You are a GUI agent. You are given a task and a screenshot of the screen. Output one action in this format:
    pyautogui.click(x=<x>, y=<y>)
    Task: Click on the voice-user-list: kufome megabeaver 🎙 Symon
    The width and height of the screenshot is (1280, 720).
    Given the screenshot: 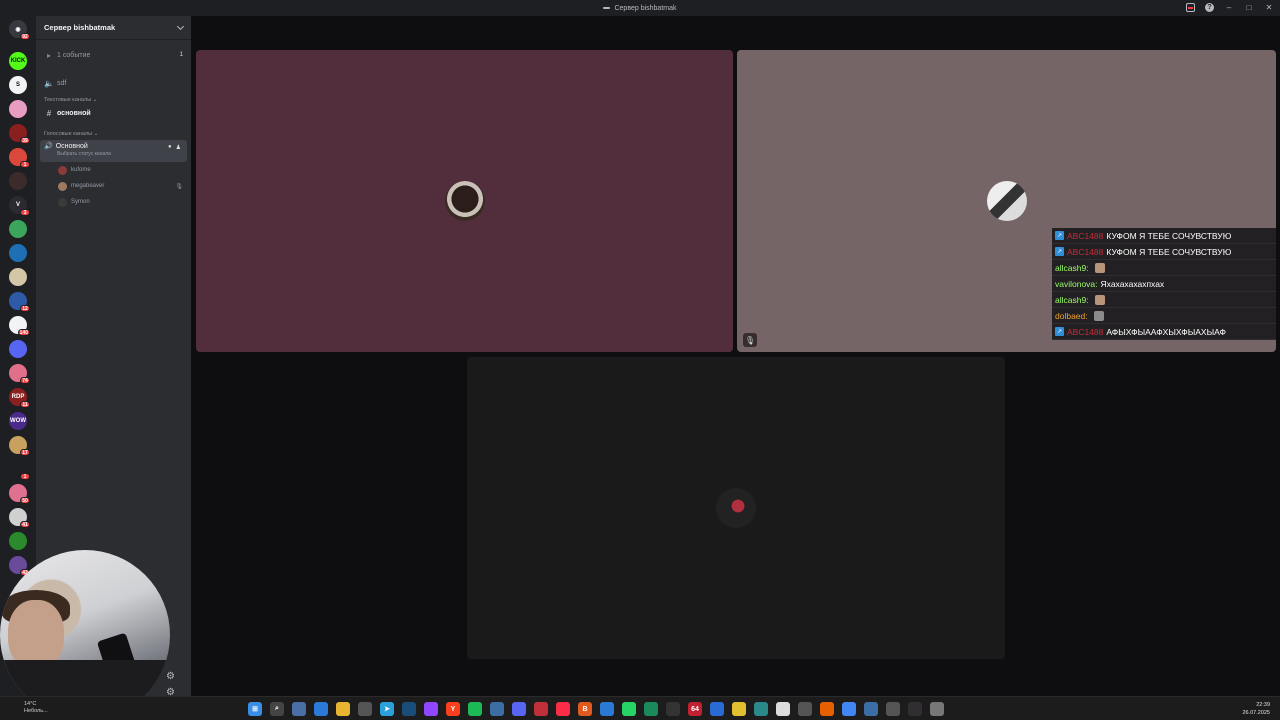 What is the action you would take?
    pyautogui.click(x=113, y=186)
    